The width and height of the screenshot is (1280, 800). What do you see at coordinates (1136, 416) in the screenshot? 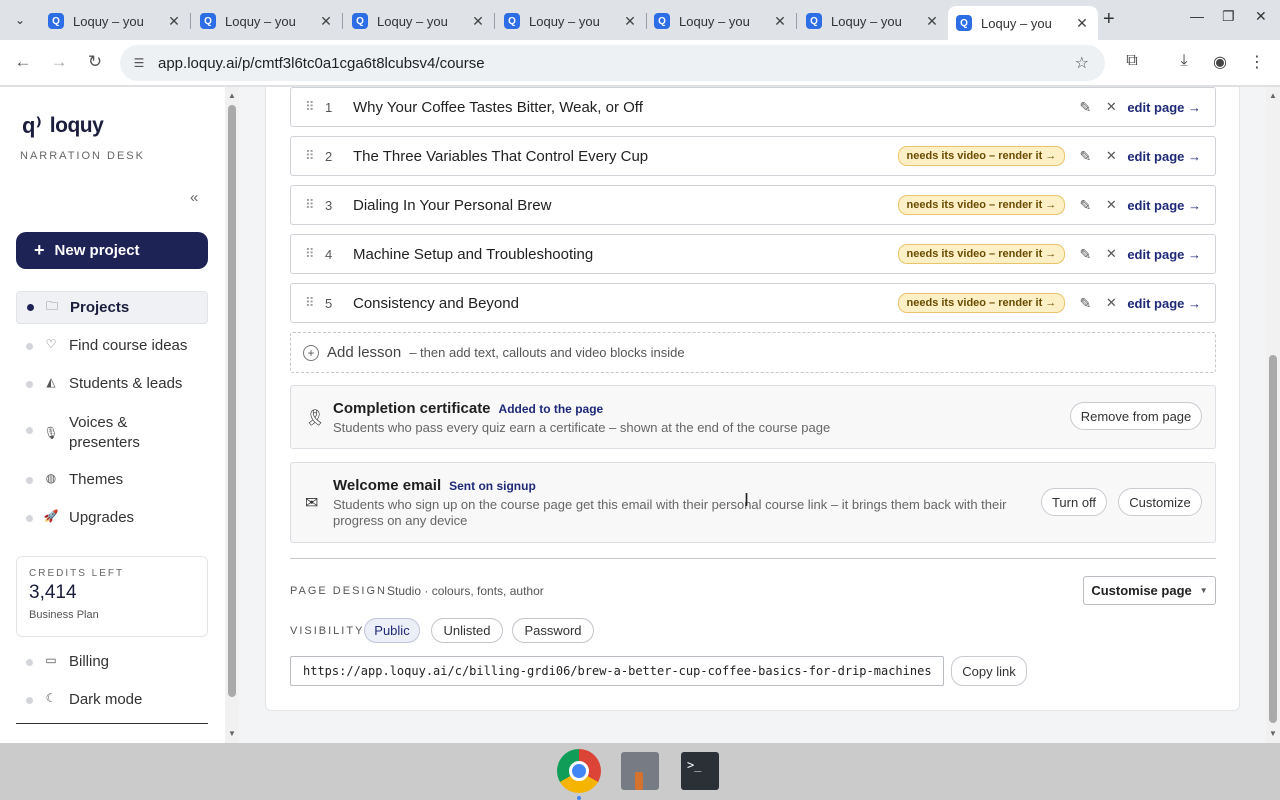
I see `remove-from-page-button: Remove from page` at bounding box center [1136, 416].